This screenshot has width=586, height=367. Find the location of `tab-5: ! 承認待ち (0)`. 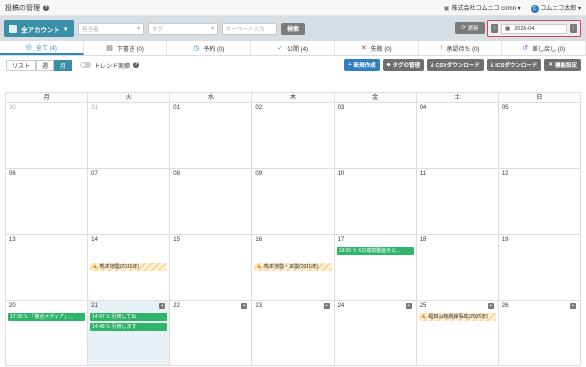

tab-5: ! 承認待ち (0) is located at coordinates (461, 48).